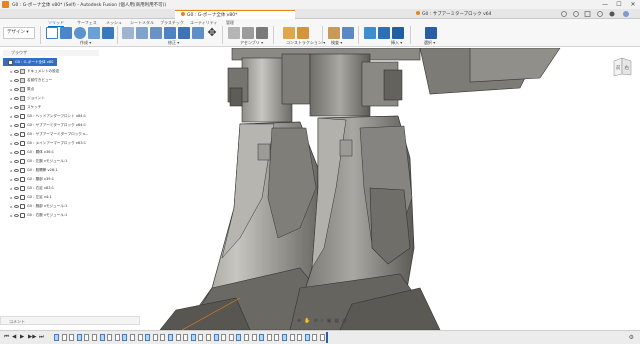  I want to click on construct-menu: コンストラクション ▾, so click(305, 43).